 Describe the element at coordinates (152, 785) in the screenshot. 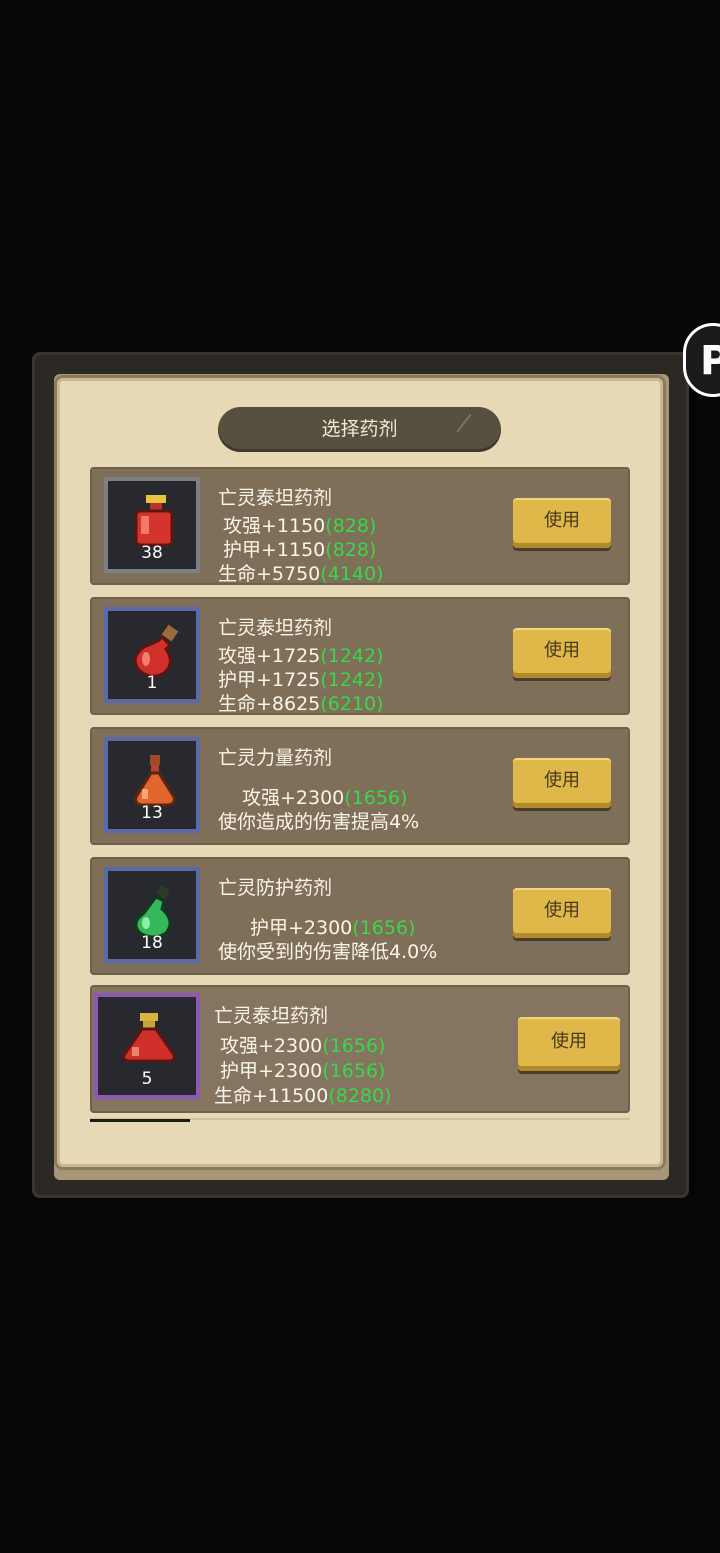

I see `potion-slot: 13` at that location.